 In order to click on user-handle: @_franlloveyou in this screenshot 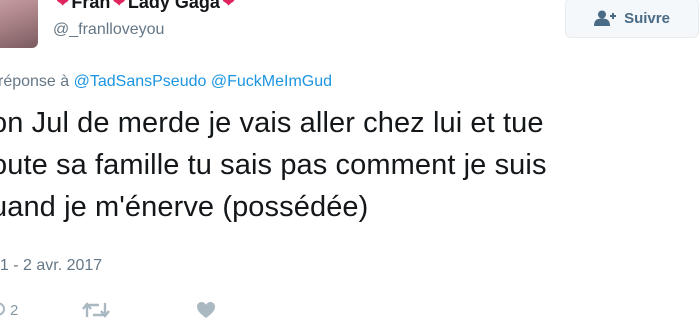, I will do `click(108, 30)`.